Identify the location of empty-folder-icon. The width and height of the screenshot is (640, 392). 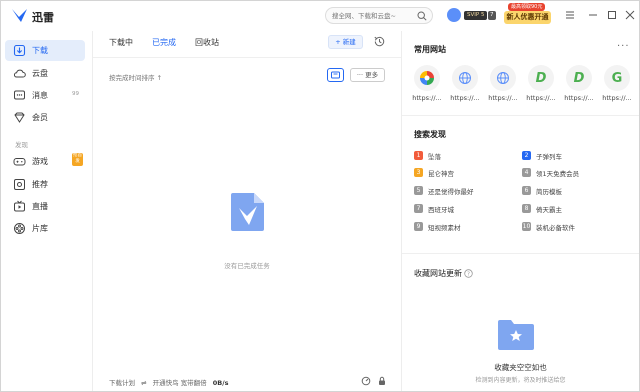
(516, 335).